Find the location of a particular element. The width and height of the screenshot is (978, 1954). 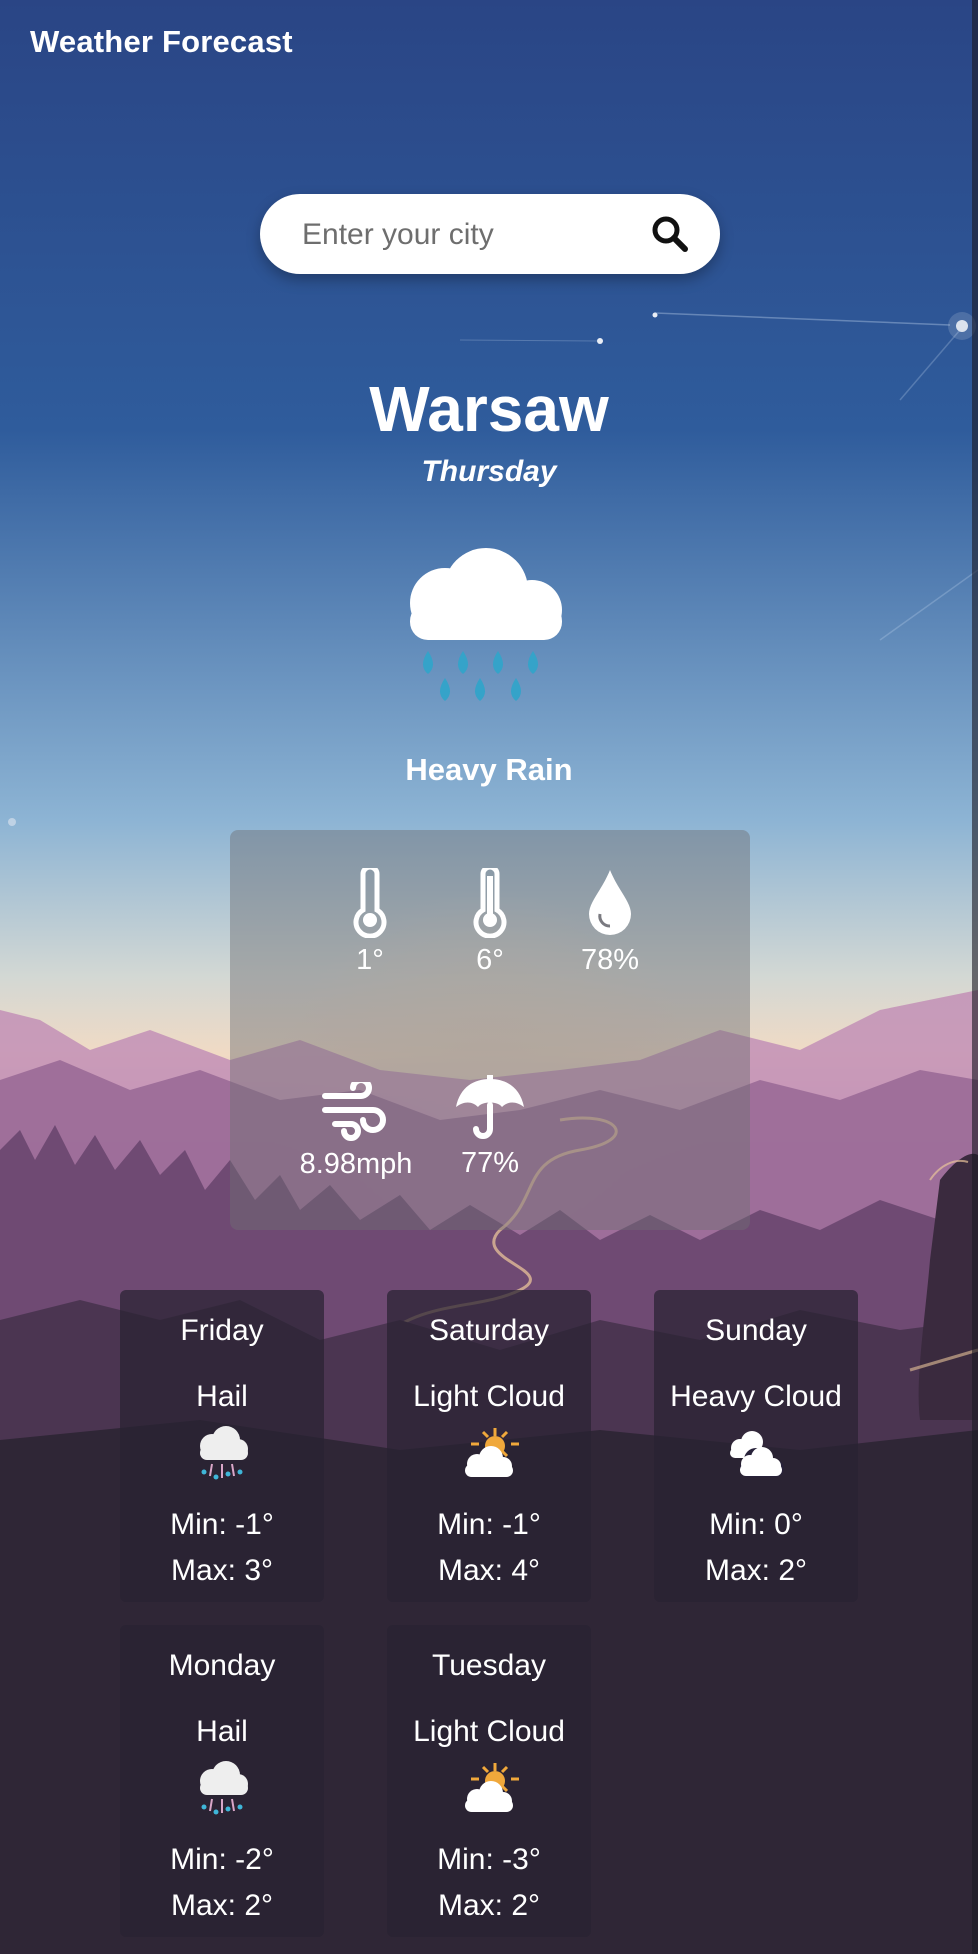

umbrella-icon is located at coordinates (490, 1107).